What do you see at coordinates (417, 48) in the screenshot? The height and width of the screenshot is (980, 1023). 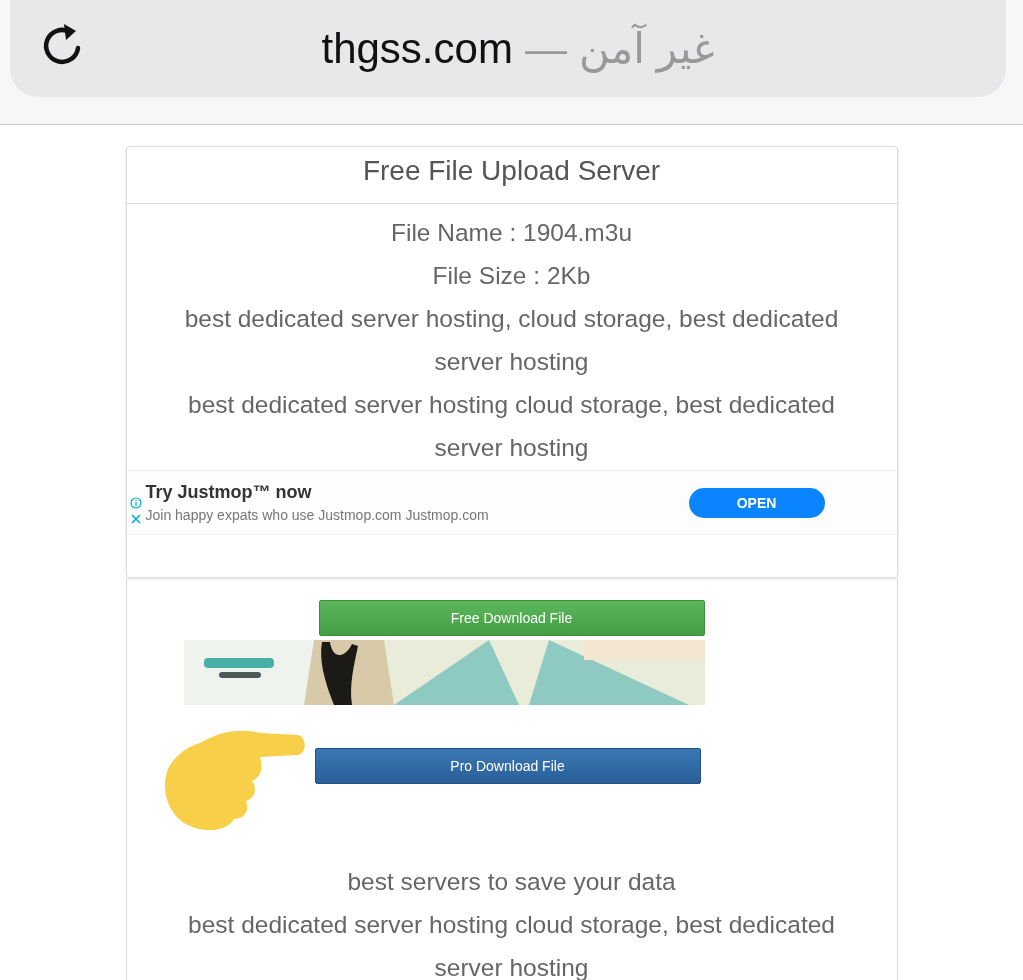 I see `site-domain: thgss.com` at bounding box center [417, 48].